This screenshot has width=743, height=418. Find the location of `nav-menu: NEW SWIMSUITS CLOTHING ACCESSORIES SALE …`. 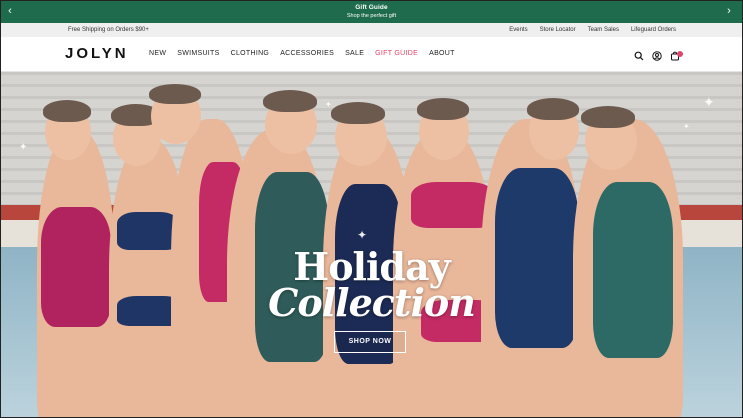

nav-menu: NEW SWIMSUITS CLOTHING ACCESSORIES SALE … is located at coordinates (302, 53).